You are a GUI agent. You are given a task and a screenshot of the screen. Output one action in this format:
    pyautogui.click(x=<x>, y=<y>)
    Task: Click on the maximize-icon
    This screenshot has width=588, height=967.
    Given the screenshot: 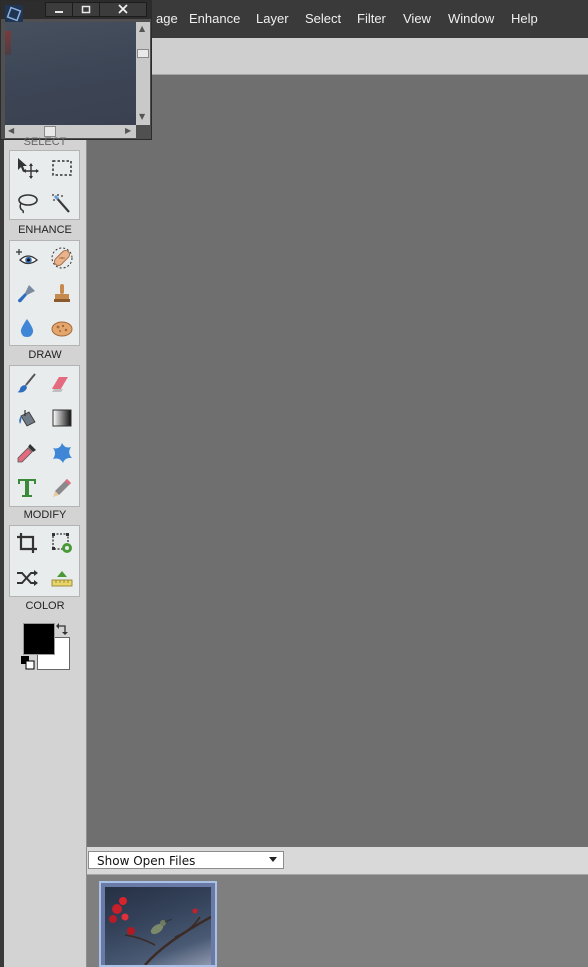 What is the action you would take?
    pyautogui.click(x=86, y=9)
    